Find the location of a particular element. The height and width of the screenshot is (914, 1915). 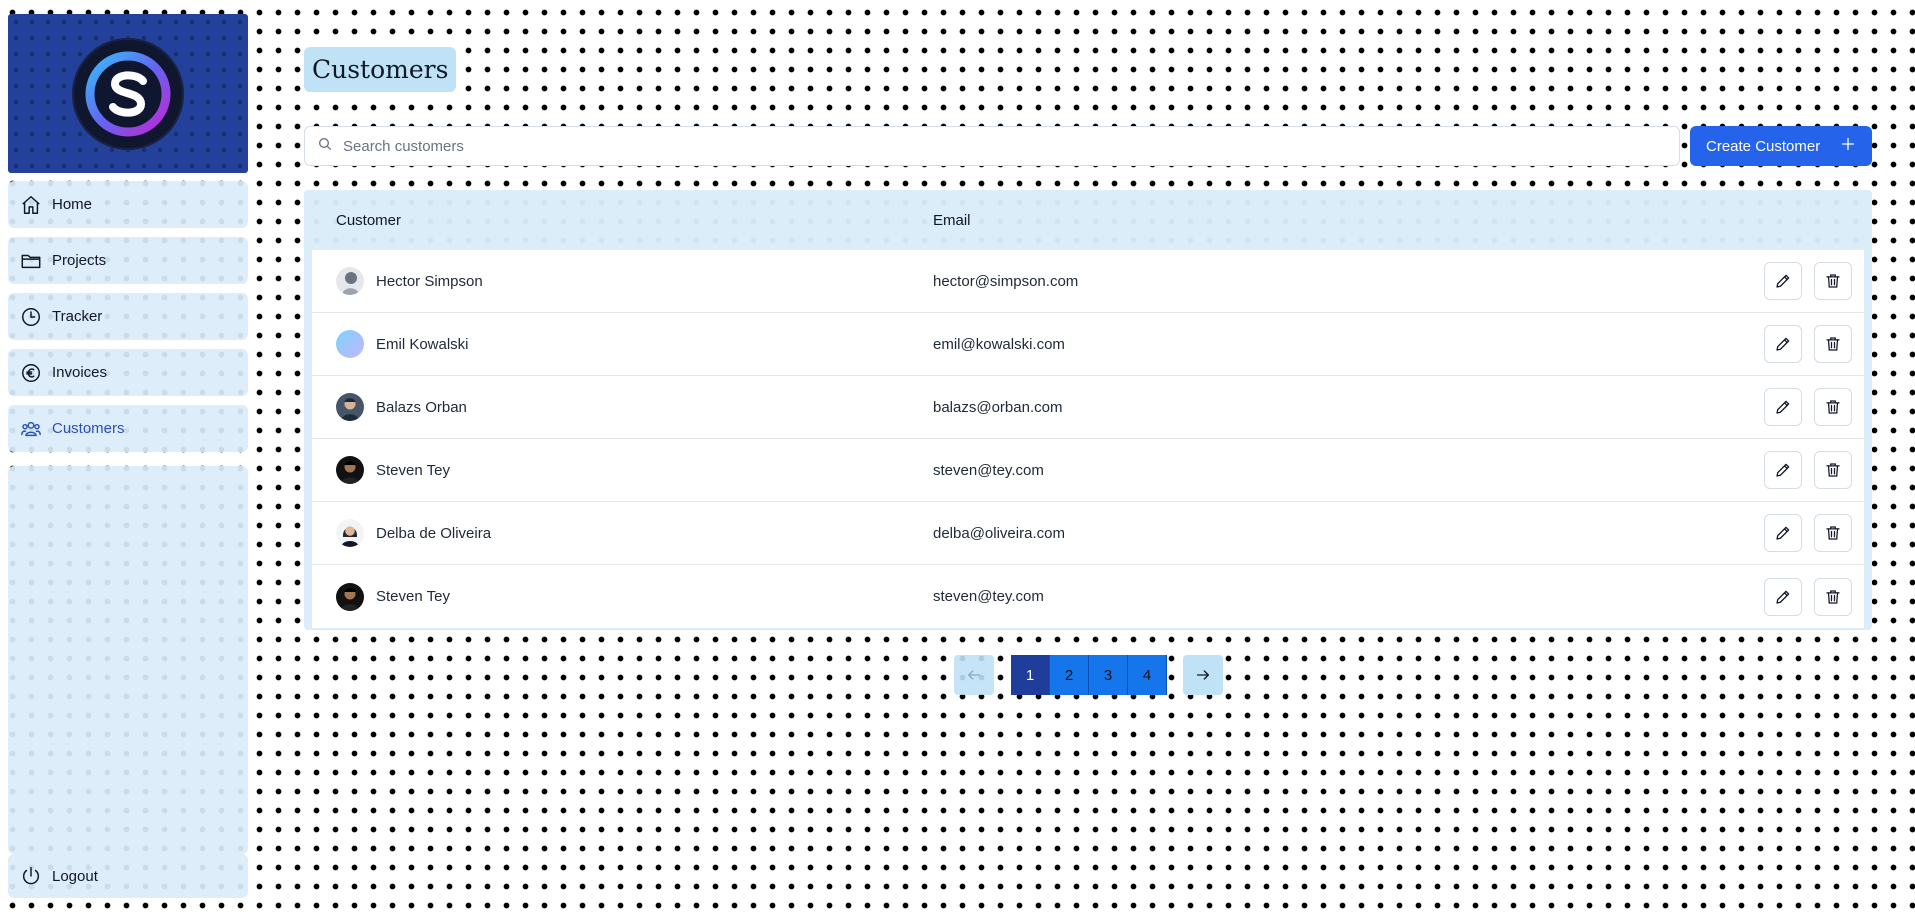

sidebar-item-label: Invoices is located at coordinates (80, 372).